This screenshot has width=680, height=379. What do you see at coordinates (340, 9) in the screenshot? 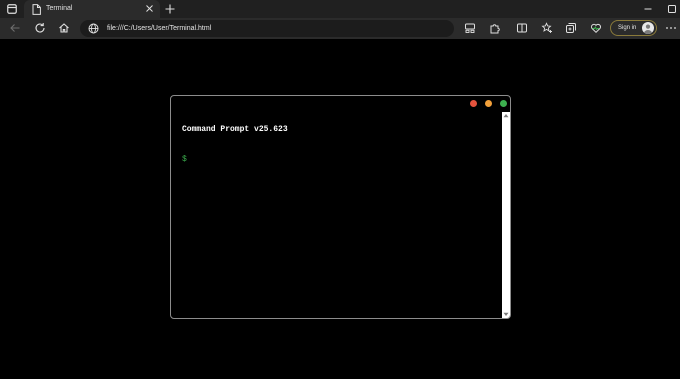
I see `tab-strip: Terminal` at bounding box center [340, 9].